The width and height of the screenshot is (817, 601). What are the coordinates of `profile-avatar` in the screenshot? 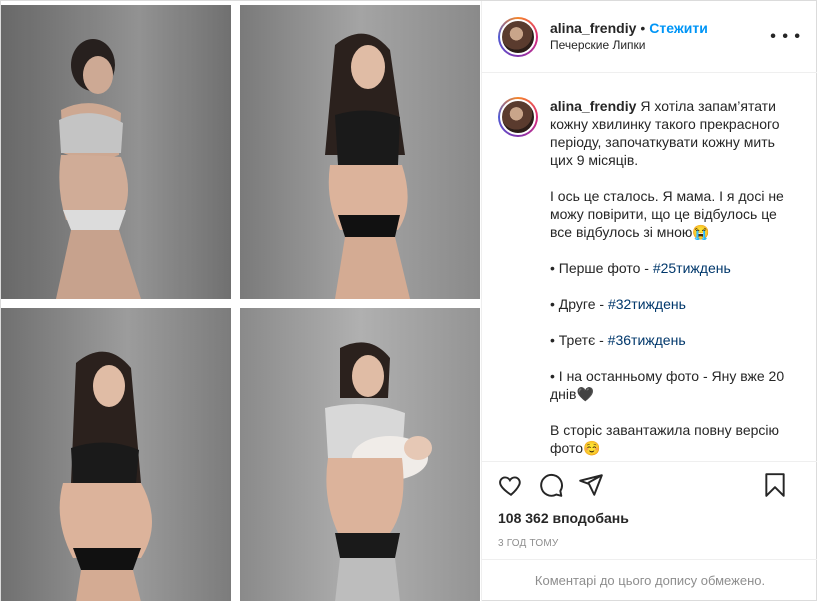 It's located at (518, 36).